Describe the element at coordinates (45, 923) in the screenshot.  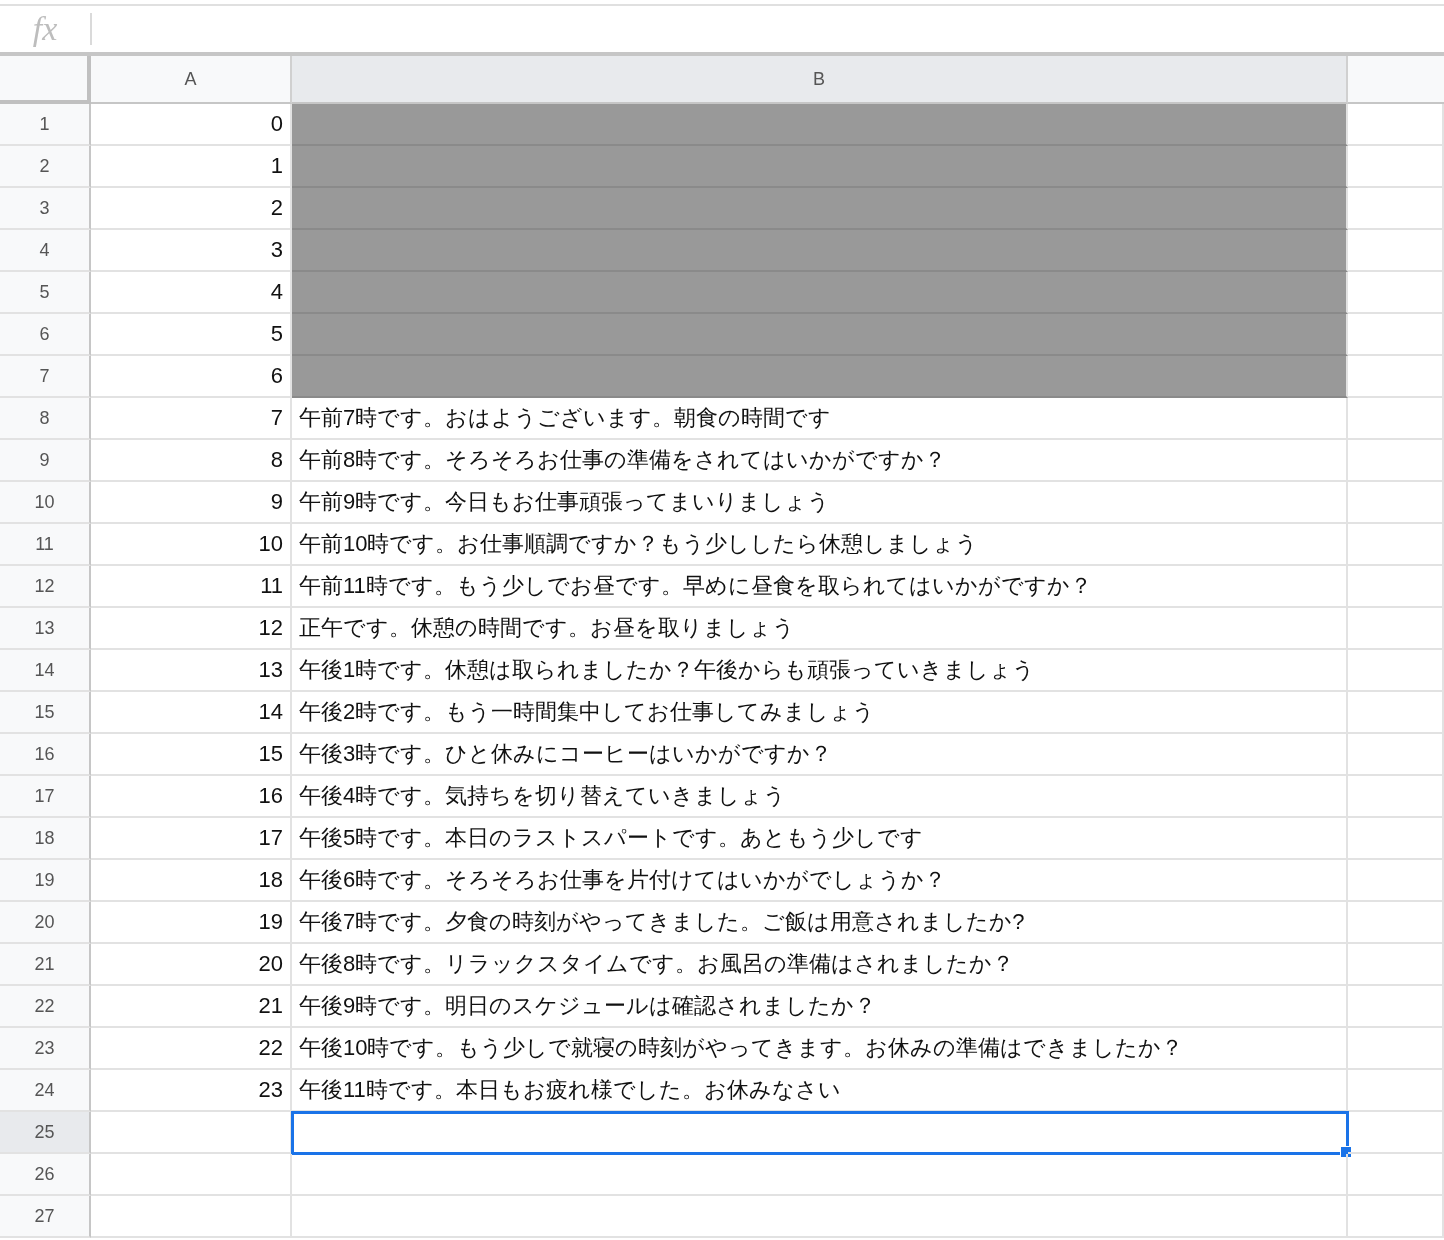
I see `row-header: 20` at that location.